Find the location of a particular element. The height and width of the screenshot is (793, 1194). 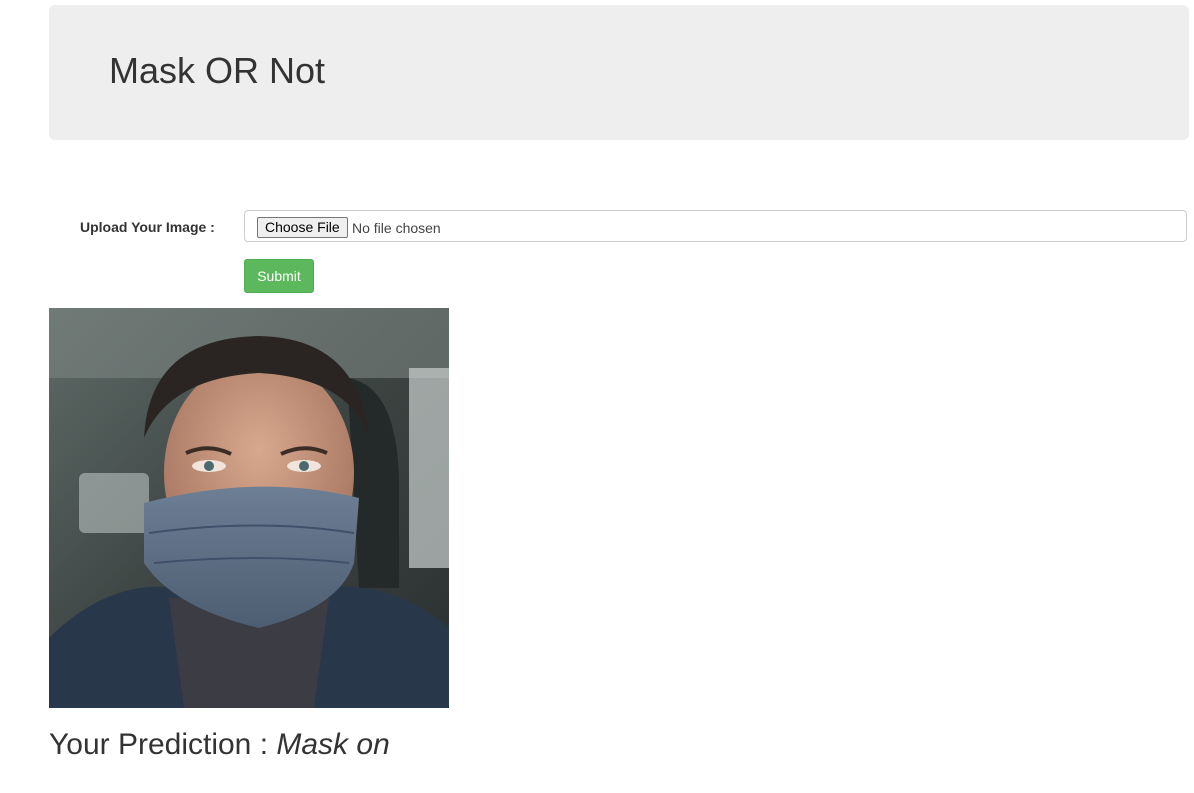

upload-label: Upload Your Image : is located at coordinates (147, 227).